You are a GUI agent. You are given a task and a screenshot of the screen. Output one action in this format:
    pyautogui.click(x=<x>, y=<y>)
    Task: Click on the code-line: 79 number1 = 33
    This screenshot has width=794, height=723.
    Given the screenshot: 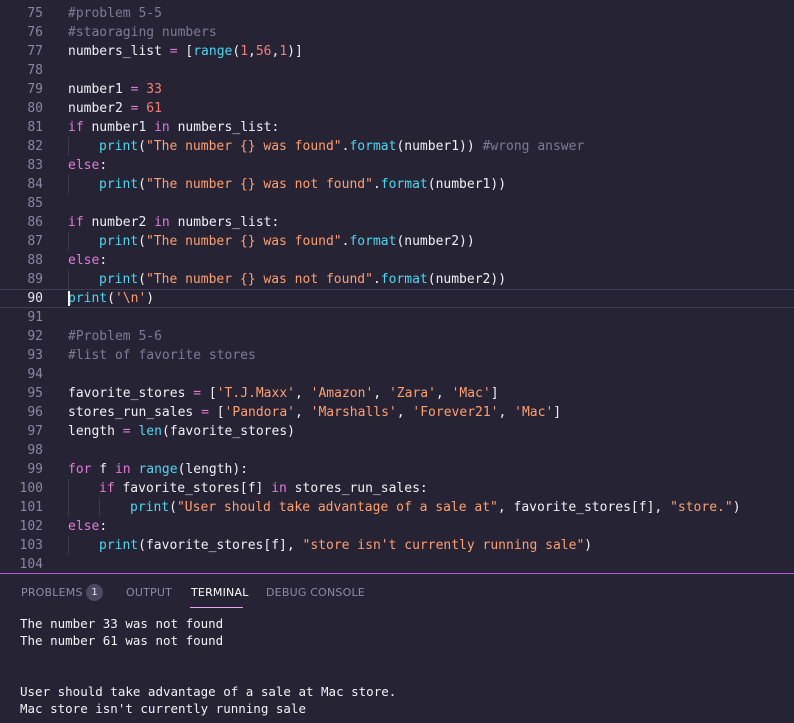 What is the action you would take?
    pyautogui.click(x=397, y=89)
    